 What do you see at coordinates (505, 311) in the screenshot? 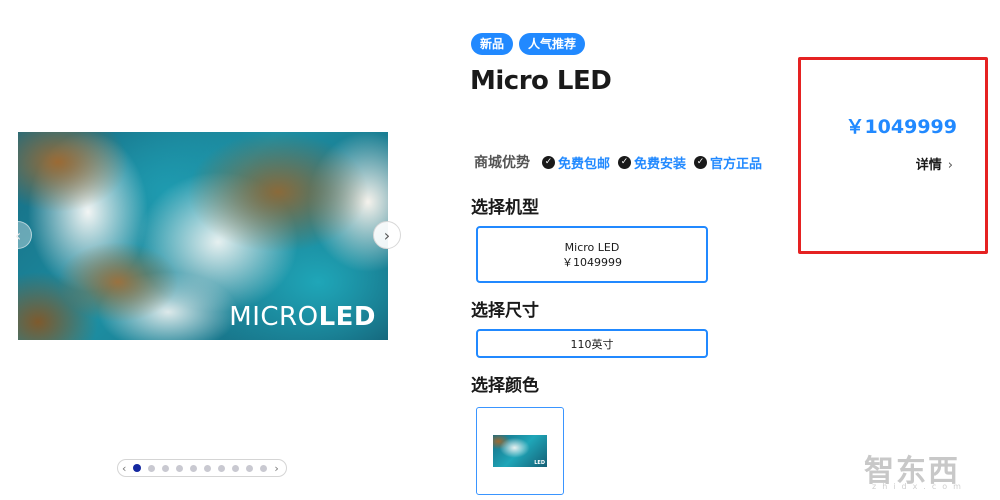
I see `size-heading: 选择尺寸` at bounding box center [505, 311].